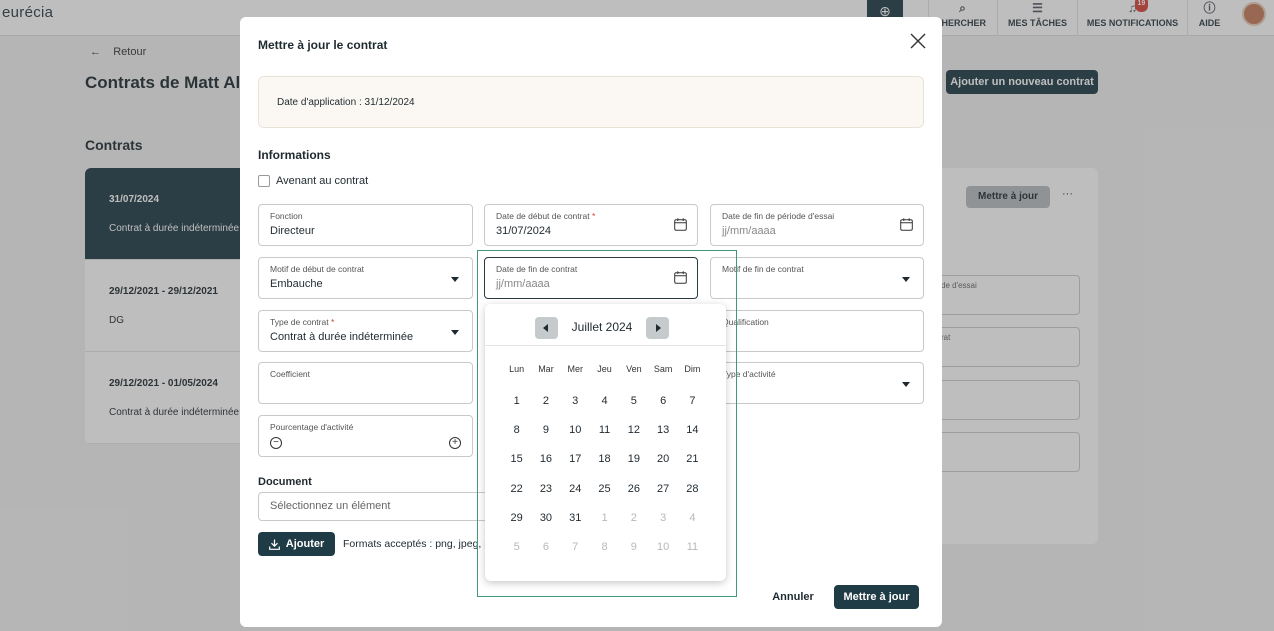 Image resolution: width=1274 pixels, height=631 pixels. I want to click on cancel-button: Annuler, so click(793, 597).